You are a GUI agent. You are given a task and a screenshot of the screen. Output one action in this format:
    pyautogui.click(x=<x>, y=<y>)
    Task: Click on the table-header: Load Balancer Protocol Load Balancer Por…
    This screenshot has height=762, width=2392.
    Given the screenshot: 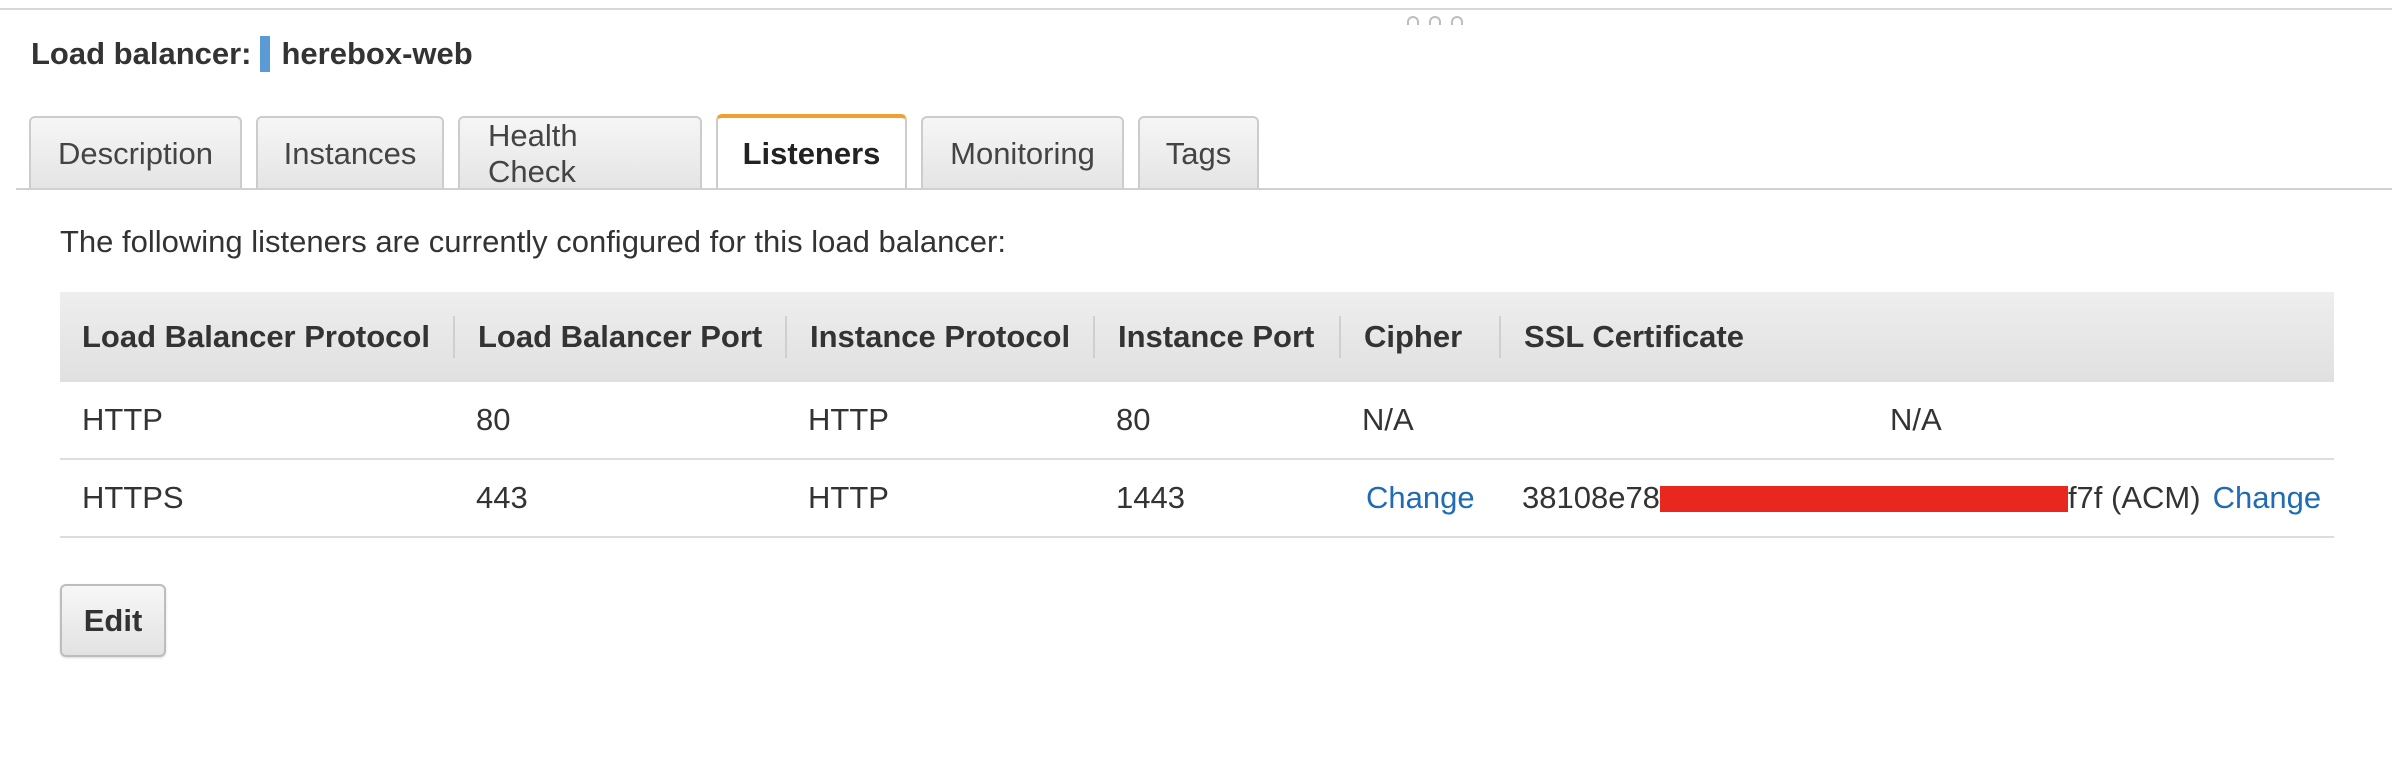 What is the action you would take?
    pyautogui.click(x=1197, y=337)
    